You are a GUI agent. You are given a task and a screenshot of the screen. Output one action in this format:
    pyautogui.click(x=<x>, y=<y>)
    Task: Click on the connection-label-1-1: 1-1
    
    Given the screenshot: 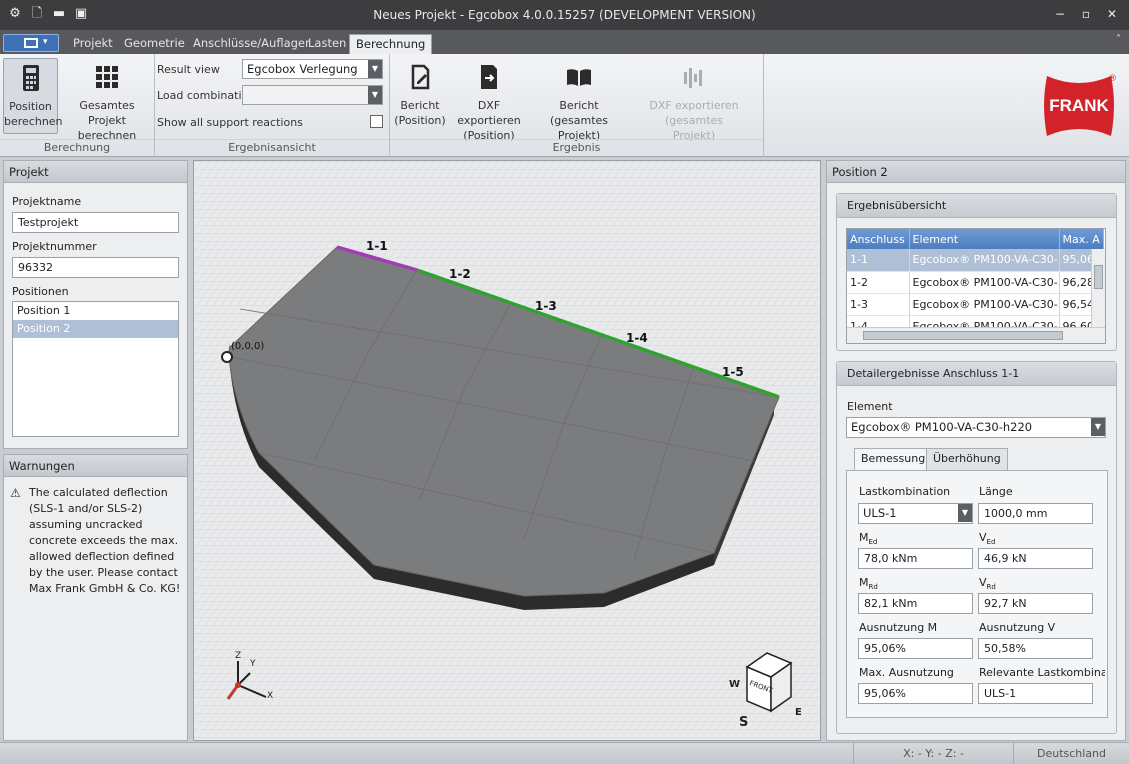 What is the action you would take?
    pyautogui.click(x=377, y=246)
    